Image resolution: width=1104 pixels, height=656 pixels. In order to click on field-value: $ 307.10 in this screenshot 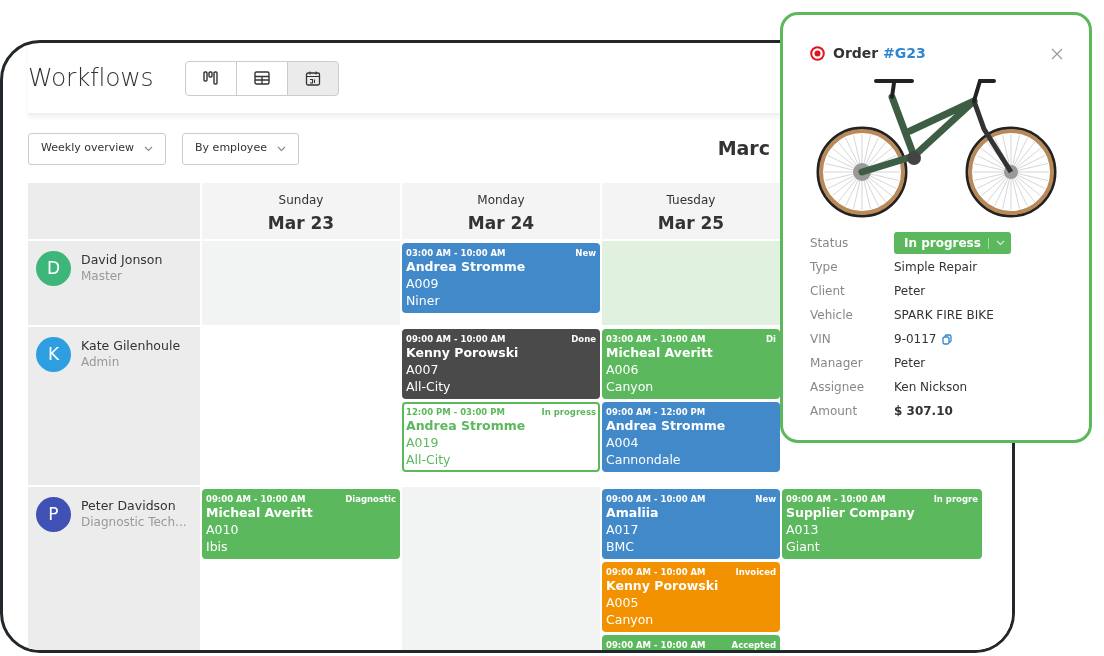, I will do `click(923, 411)`.